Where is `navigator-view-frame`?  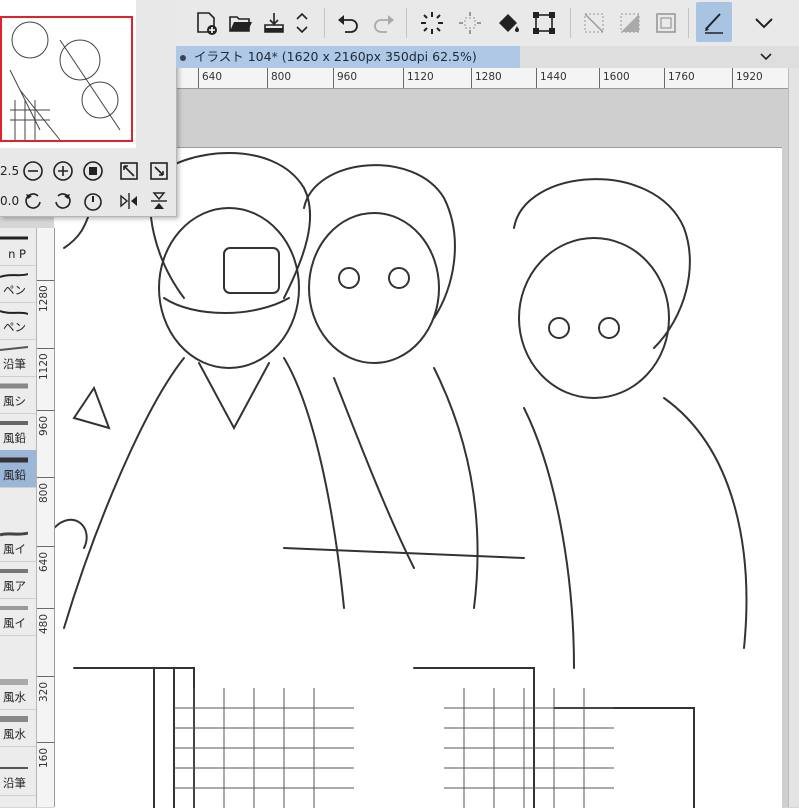
navigator-view-frame is located at coordinates (66, 79).